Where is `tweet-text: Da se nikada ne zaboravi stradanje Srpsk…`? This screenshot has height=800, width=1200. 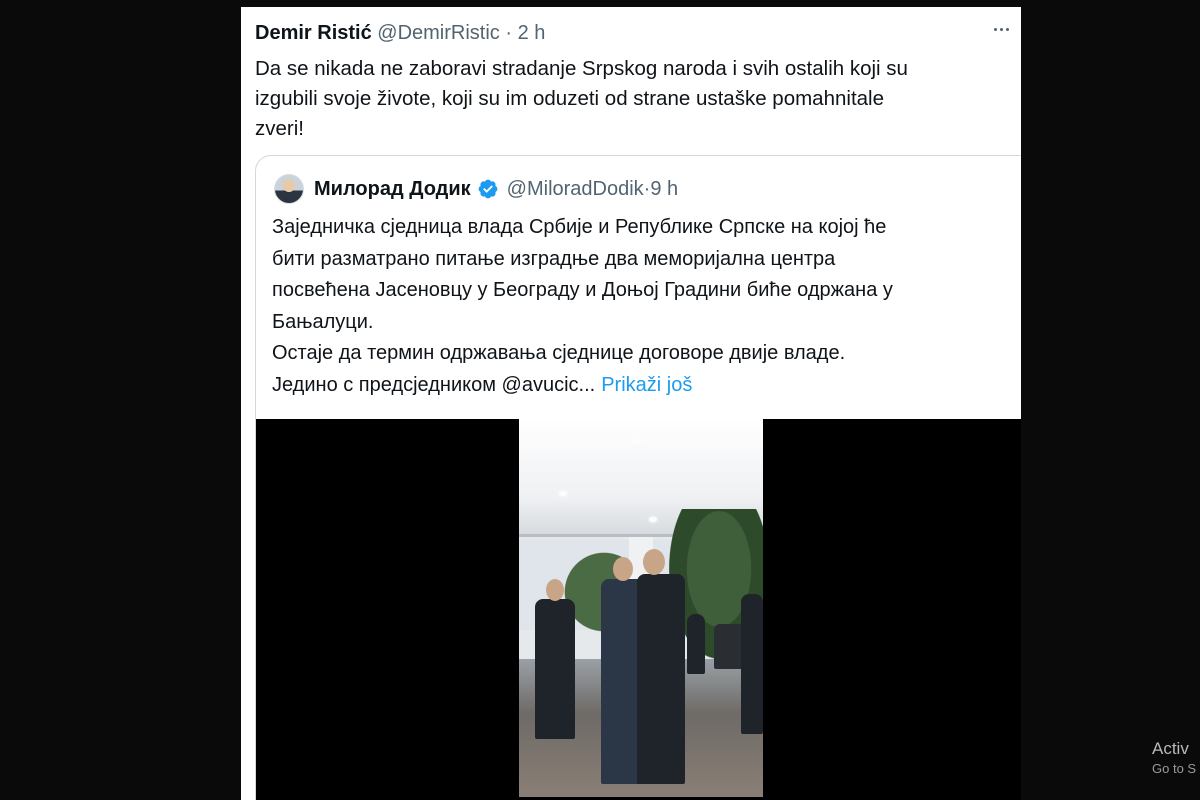 tweet-text: Da se nikada ne zaboravi stradanje Srpsk… is located at coordinates (581, 98).